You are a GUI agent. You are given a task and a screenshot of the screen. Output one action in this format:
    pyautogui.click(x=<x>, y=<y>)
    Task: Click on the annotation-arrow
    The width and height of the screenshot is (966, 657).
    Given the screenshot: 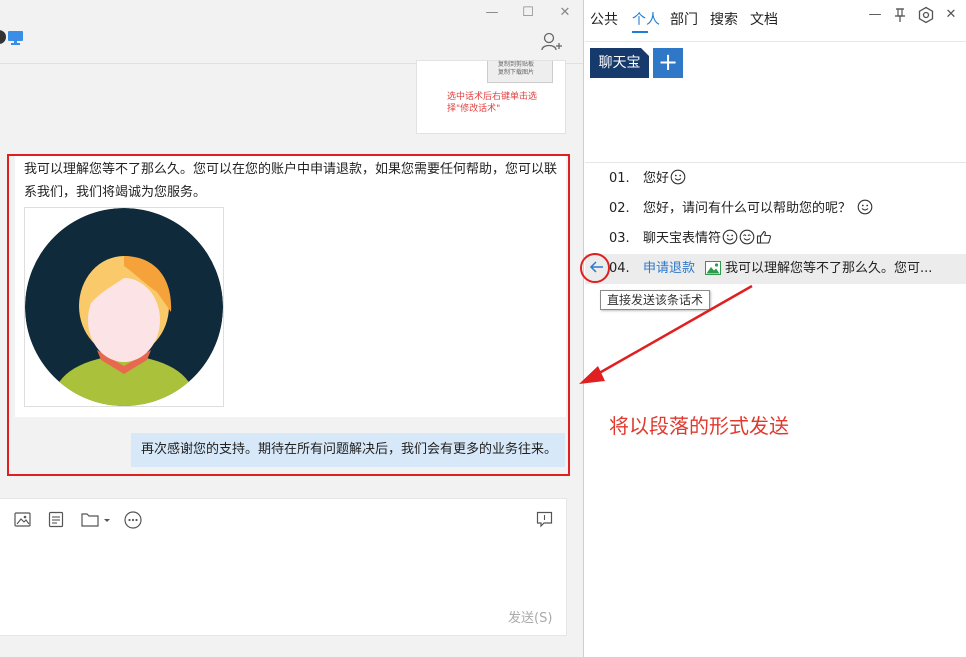 What is the action you would take?
    pyautogui.click(x=666, y=334)
    